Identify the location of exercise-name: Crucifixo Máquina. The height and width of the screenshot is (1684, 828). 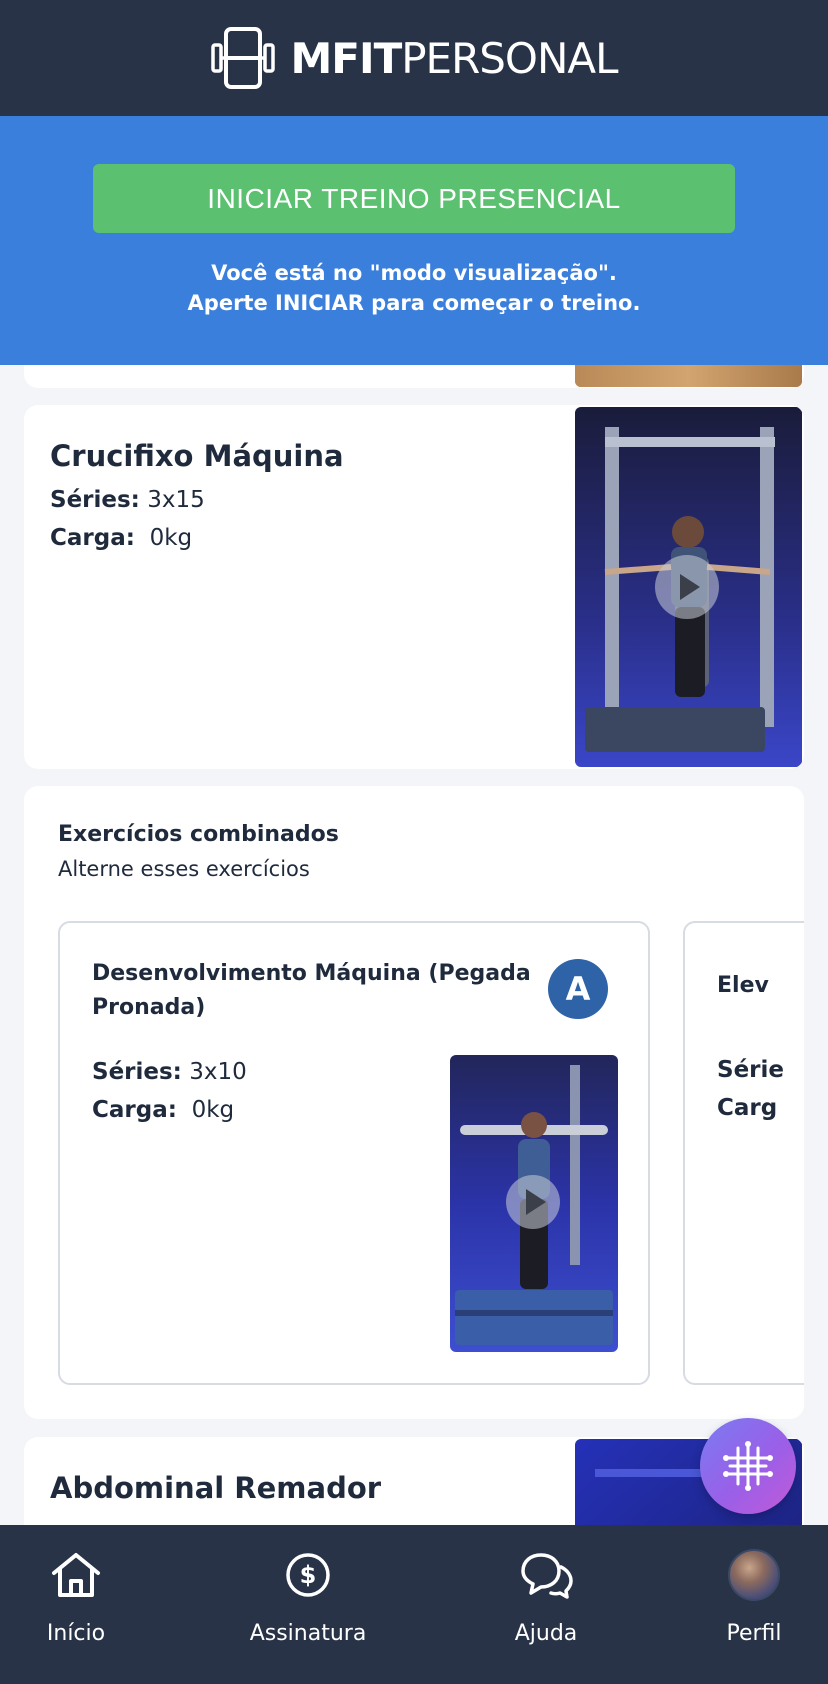
(197, 456).